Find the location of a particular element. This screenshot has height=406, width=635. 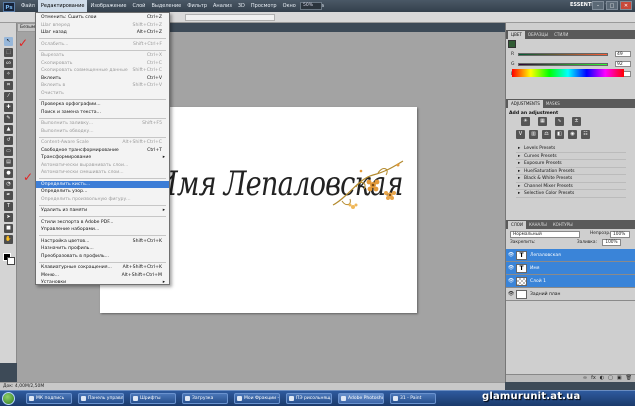

eyedropper-tool-icon: ⁄ is located at coordinates (8, 96).